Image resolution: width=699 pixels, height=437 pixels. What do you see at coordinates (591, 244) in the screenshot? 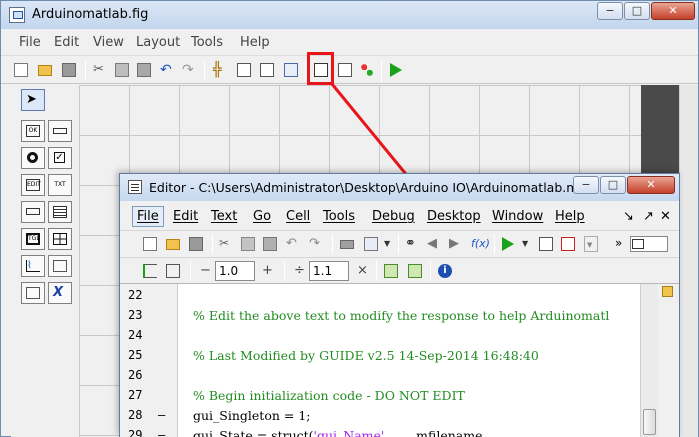
I see `ed-stack-dropdown: ▼` at bounding box center [591, 244].